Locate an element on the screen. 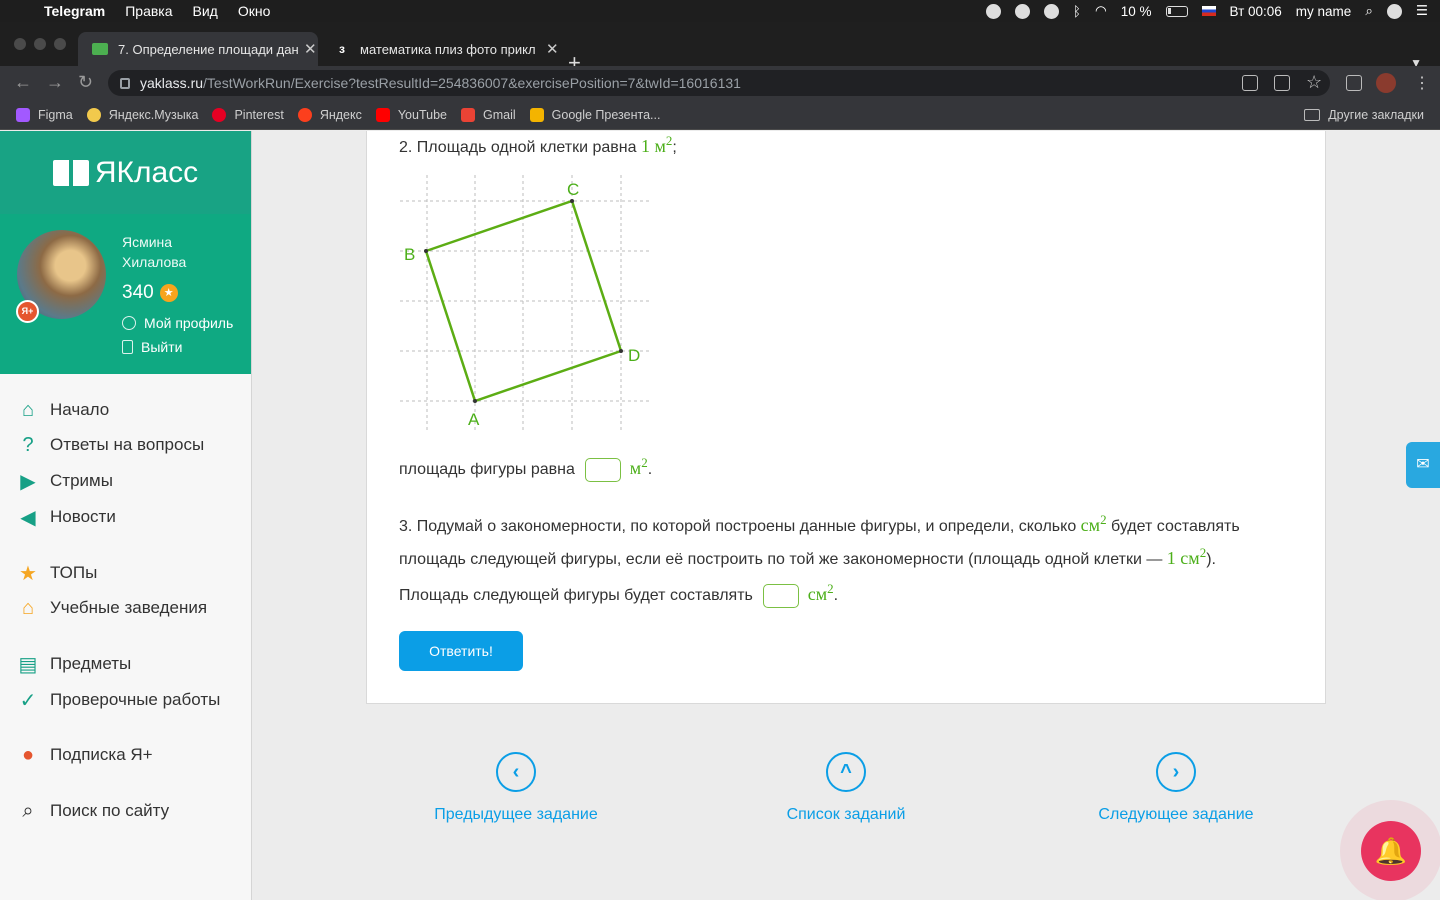  menu-app-name: Telegram is located at coordinates (74, 11).